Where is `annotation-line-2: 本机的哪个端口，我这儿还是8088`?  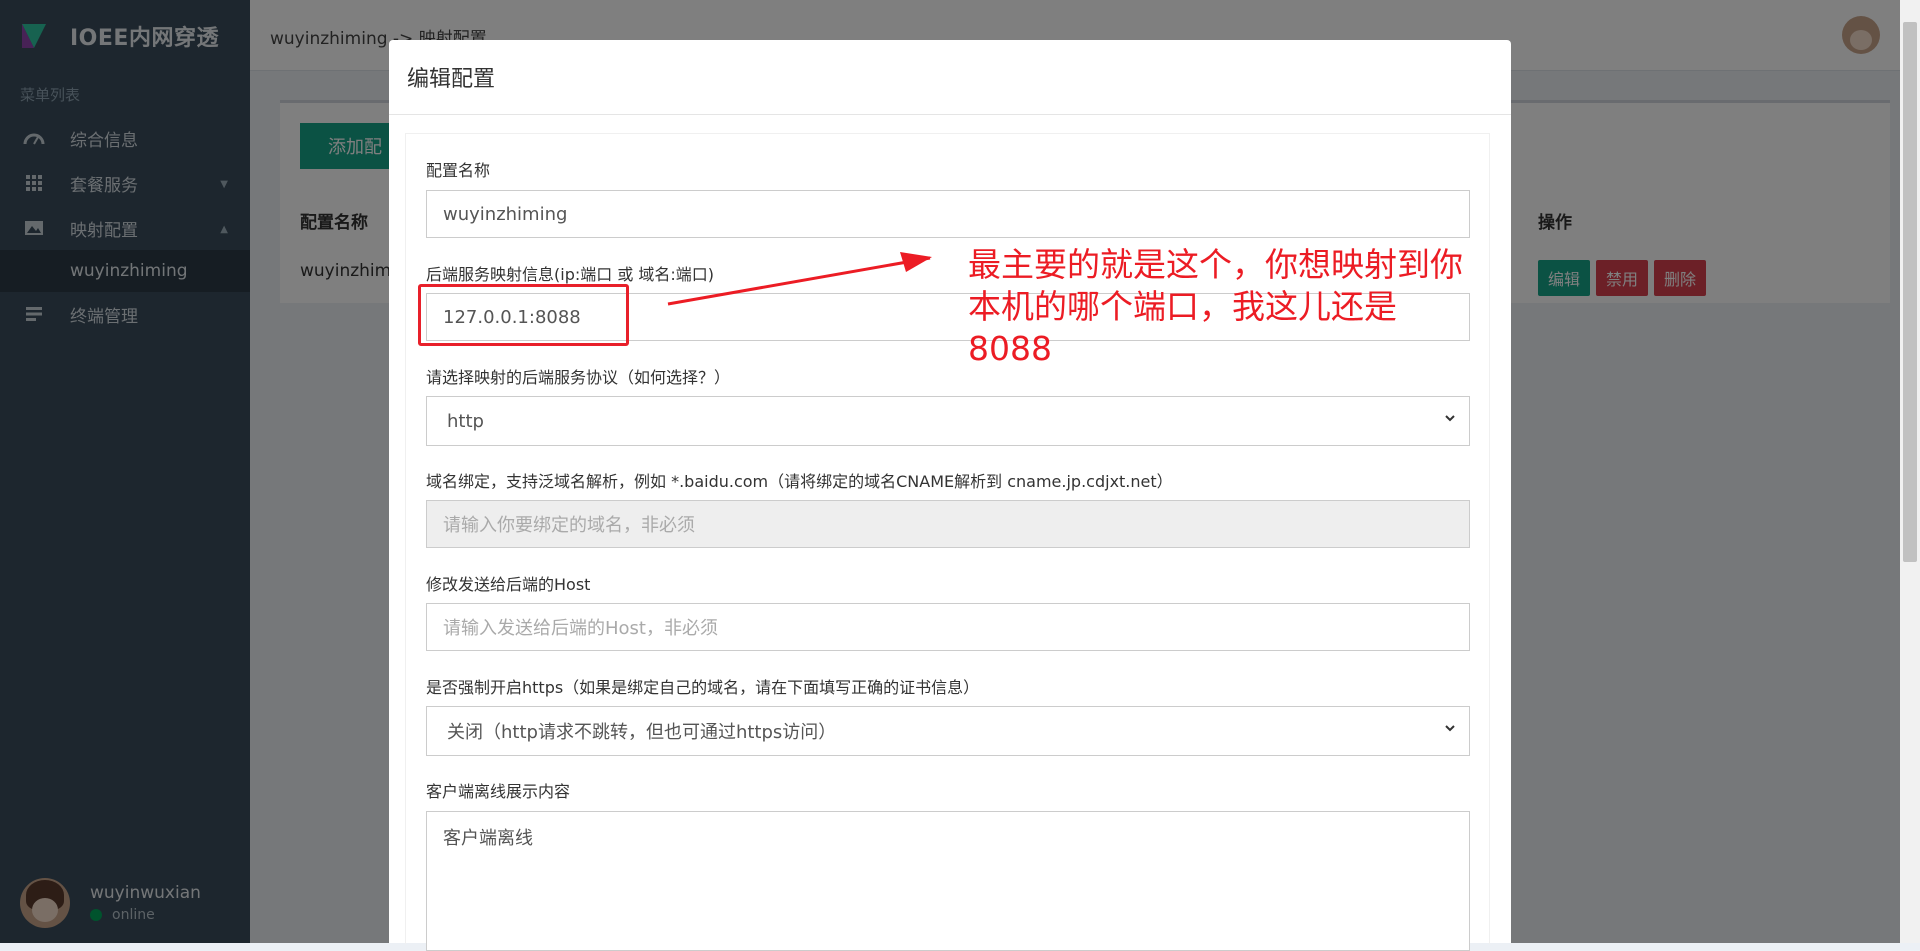 annotation-line-2: 本机的哪个端口，我这儿还是8088 is located at coordinates (1182, 327).